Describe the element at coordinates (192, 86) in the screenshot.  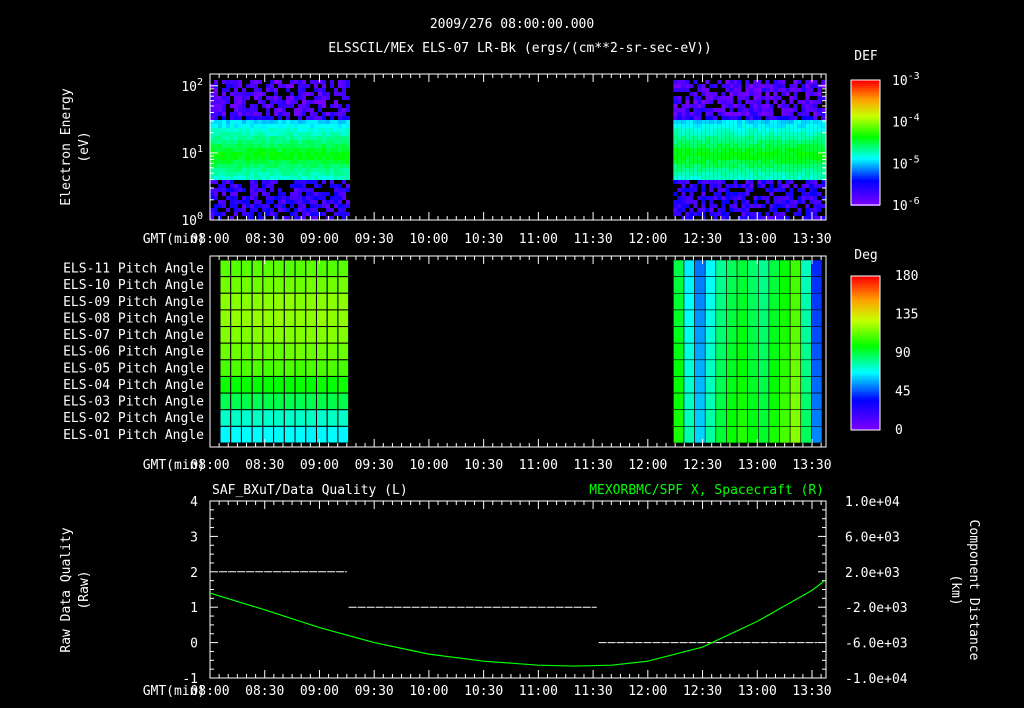
I see `y-tick-label: 102` at that location.